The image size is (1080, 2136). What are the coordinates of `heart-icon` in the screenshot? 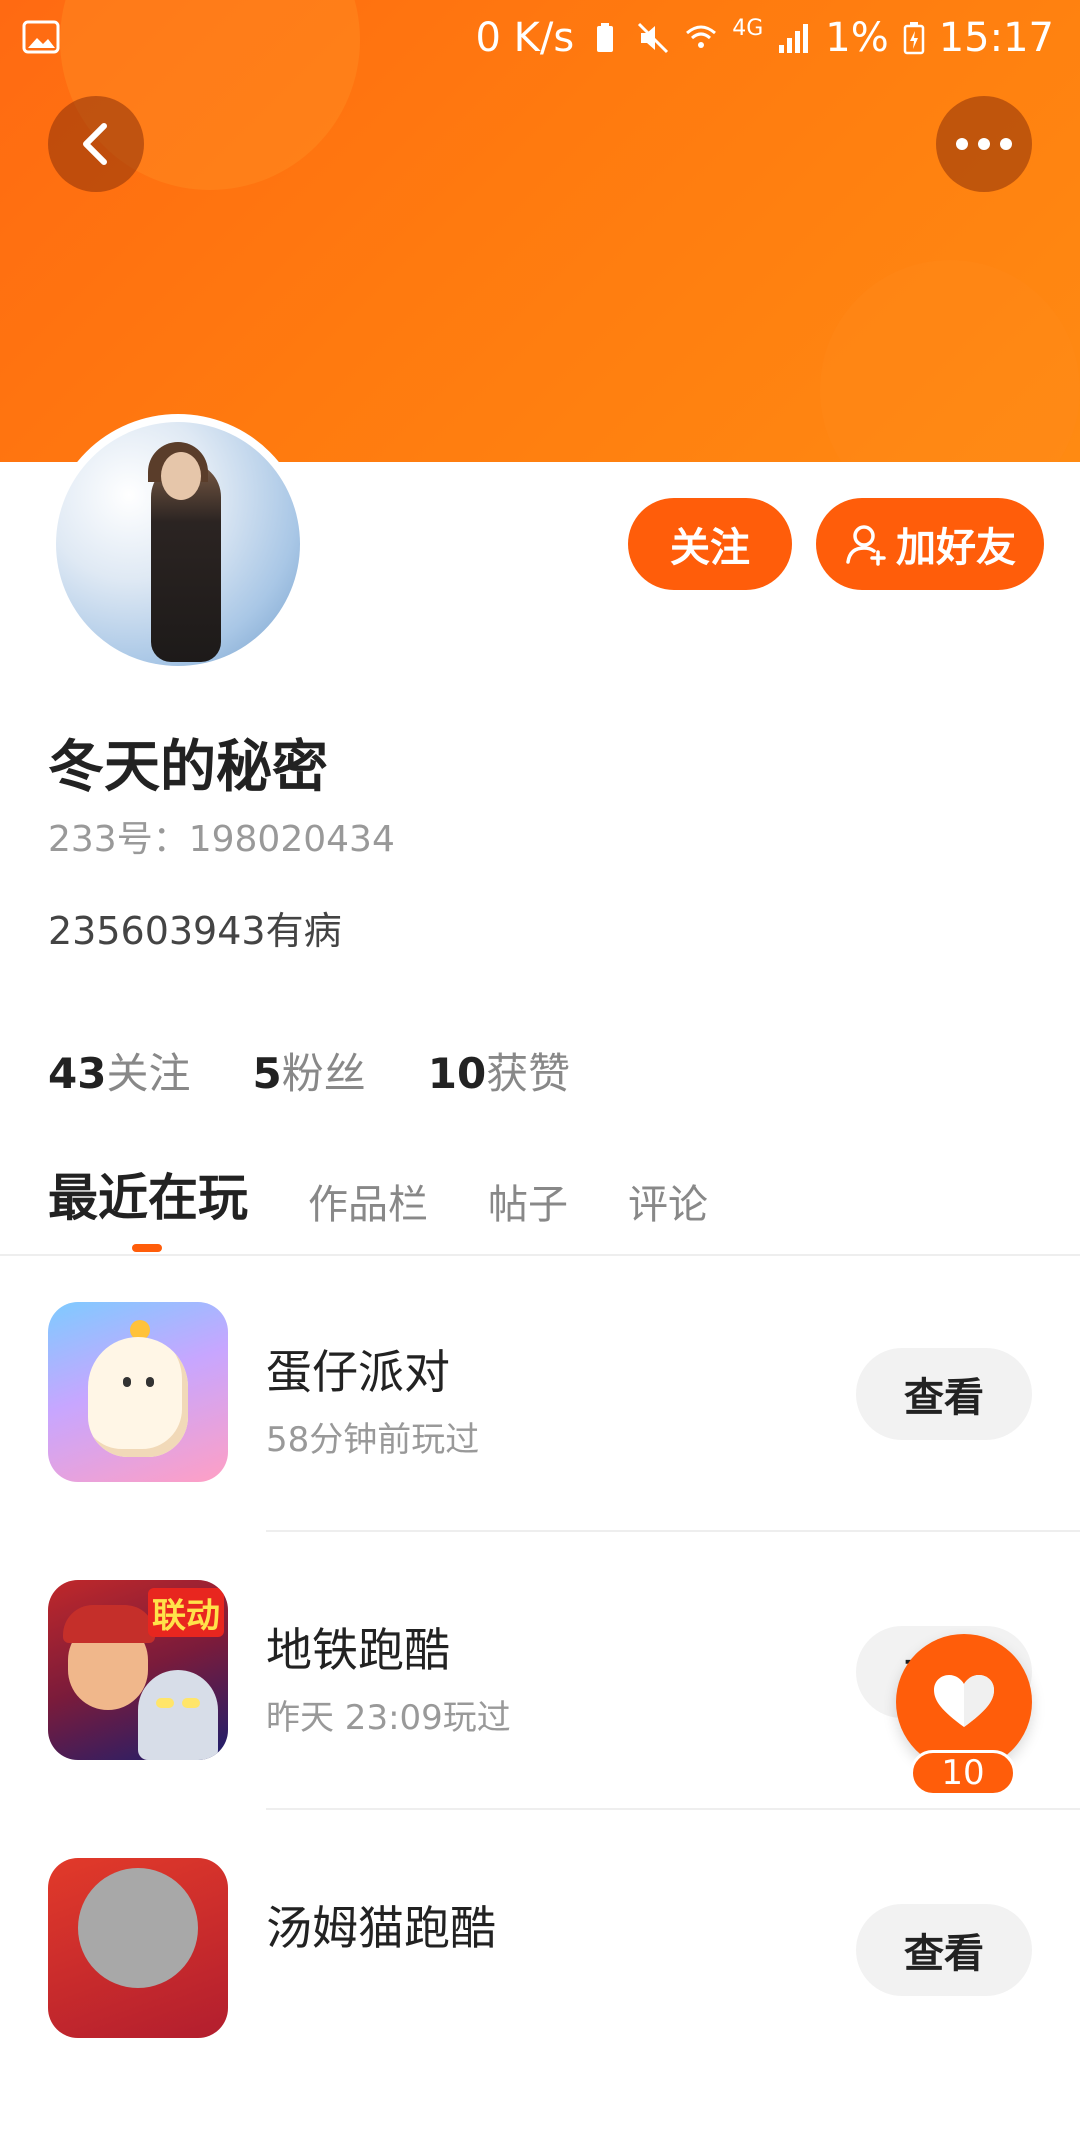 It's located at (964, 1701).